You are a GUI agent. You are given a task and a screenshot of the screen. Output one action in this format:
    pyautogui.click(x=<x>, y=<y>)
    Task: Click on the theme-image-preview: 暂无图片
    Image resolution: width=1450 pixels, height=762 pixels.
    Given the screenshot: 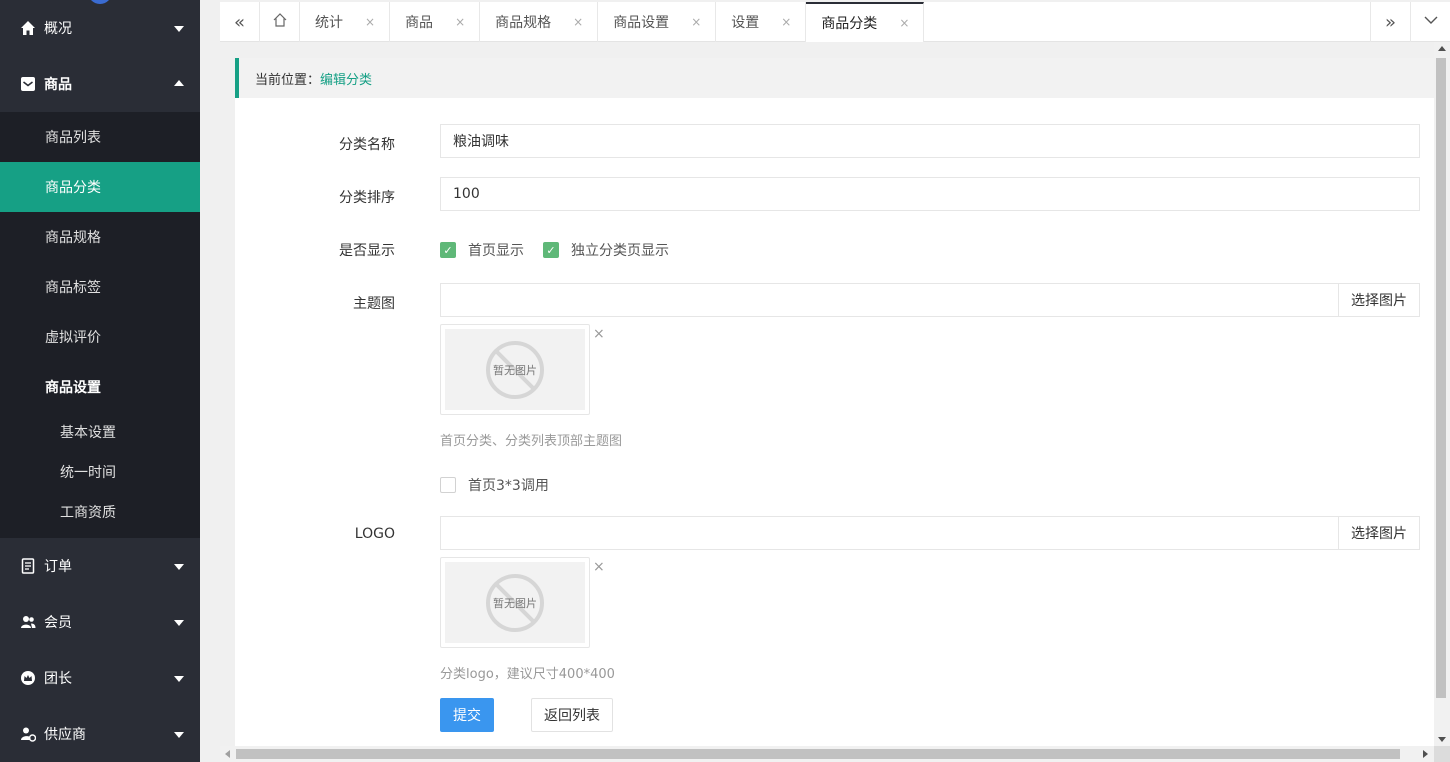 What is the action you would take?
    pyautogui.click(x=515, y=369)
    